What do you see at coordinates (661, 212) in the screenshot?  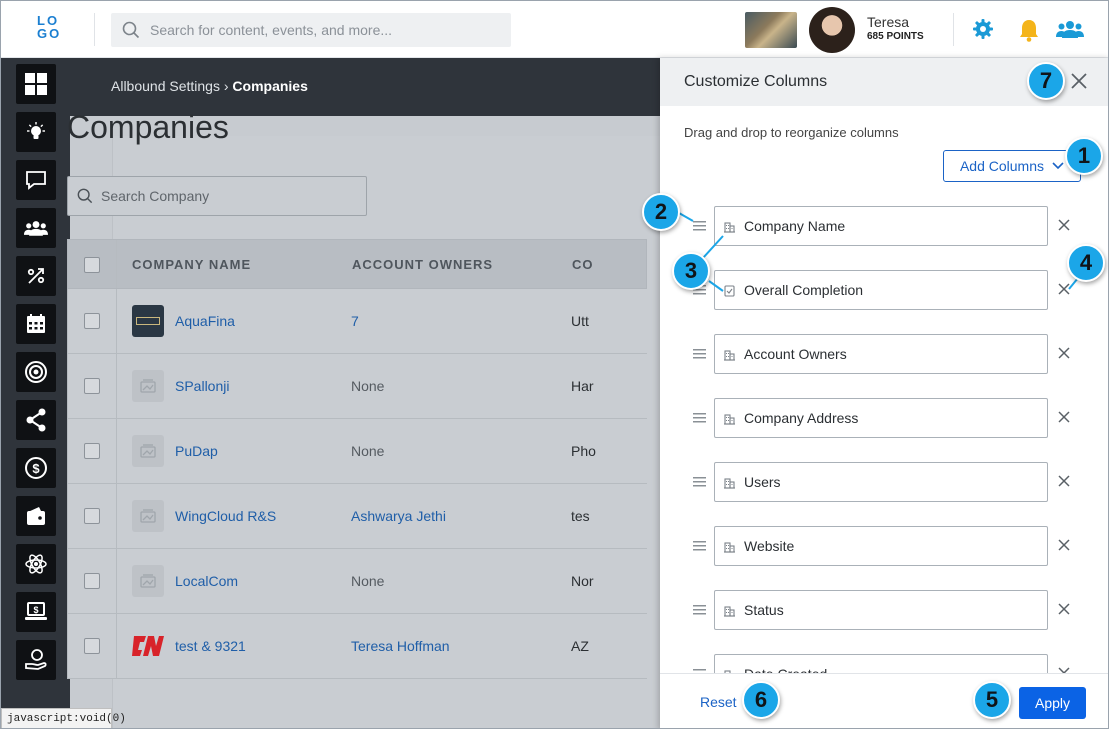 I see `callout-2: 2` at bounding box center [661, 212].